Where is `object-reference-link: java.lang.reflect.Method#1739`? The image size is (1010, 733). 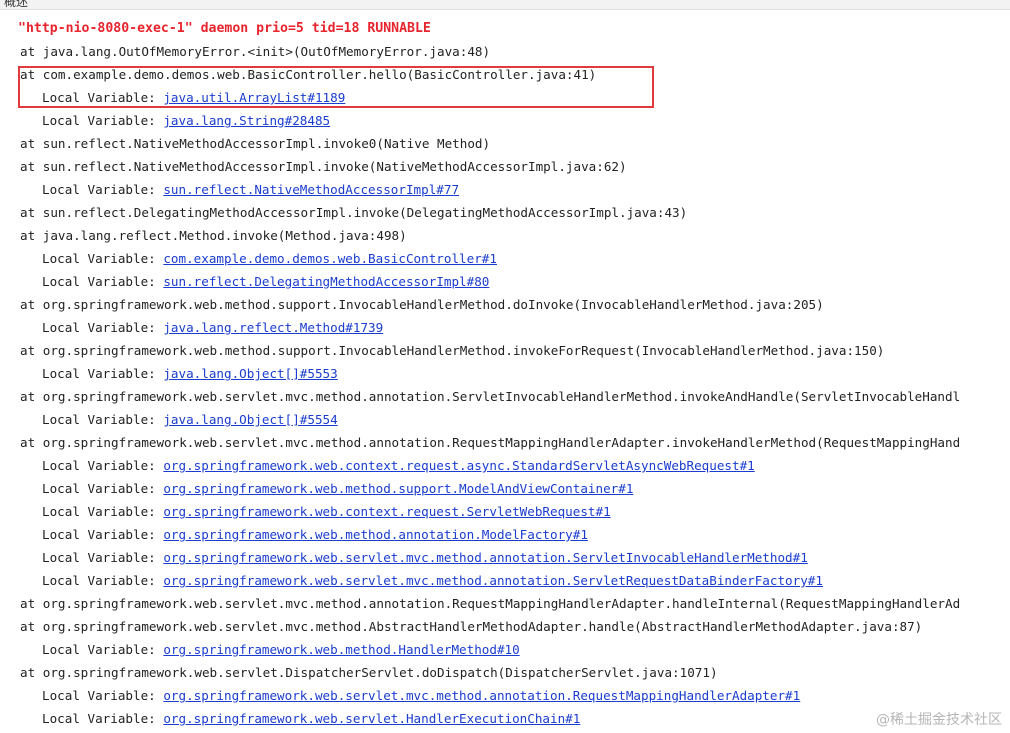 object-reference-link: java.lang.reflect.Method#1739 is located at coordinates (273, 327).